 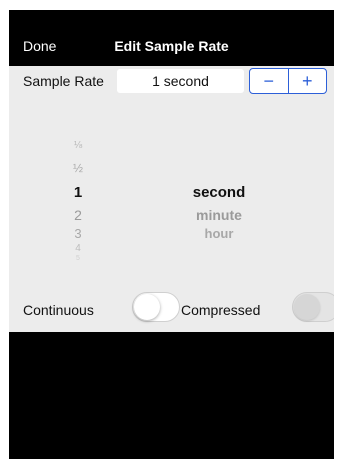 I want to click on compressed-toggle, so click(x=313, y=307).